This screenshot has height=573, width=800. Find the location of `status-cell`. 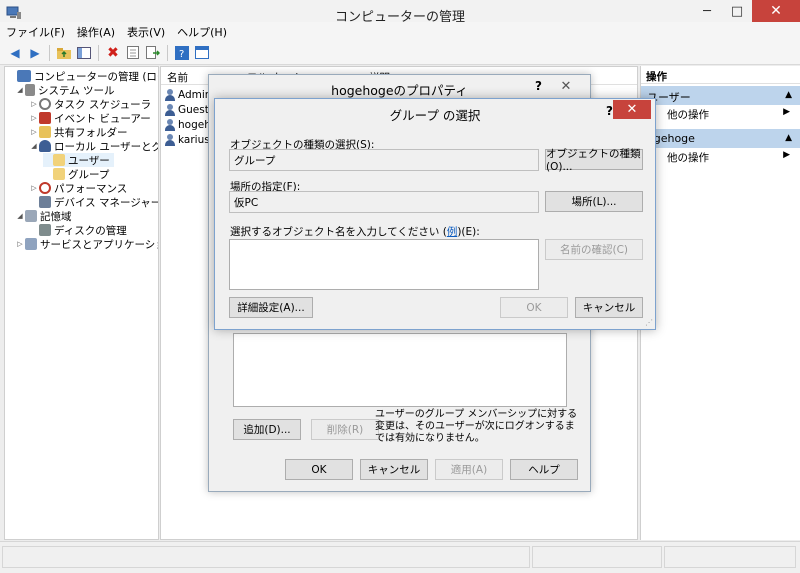

status-cell is located at coordinates (266, 557).